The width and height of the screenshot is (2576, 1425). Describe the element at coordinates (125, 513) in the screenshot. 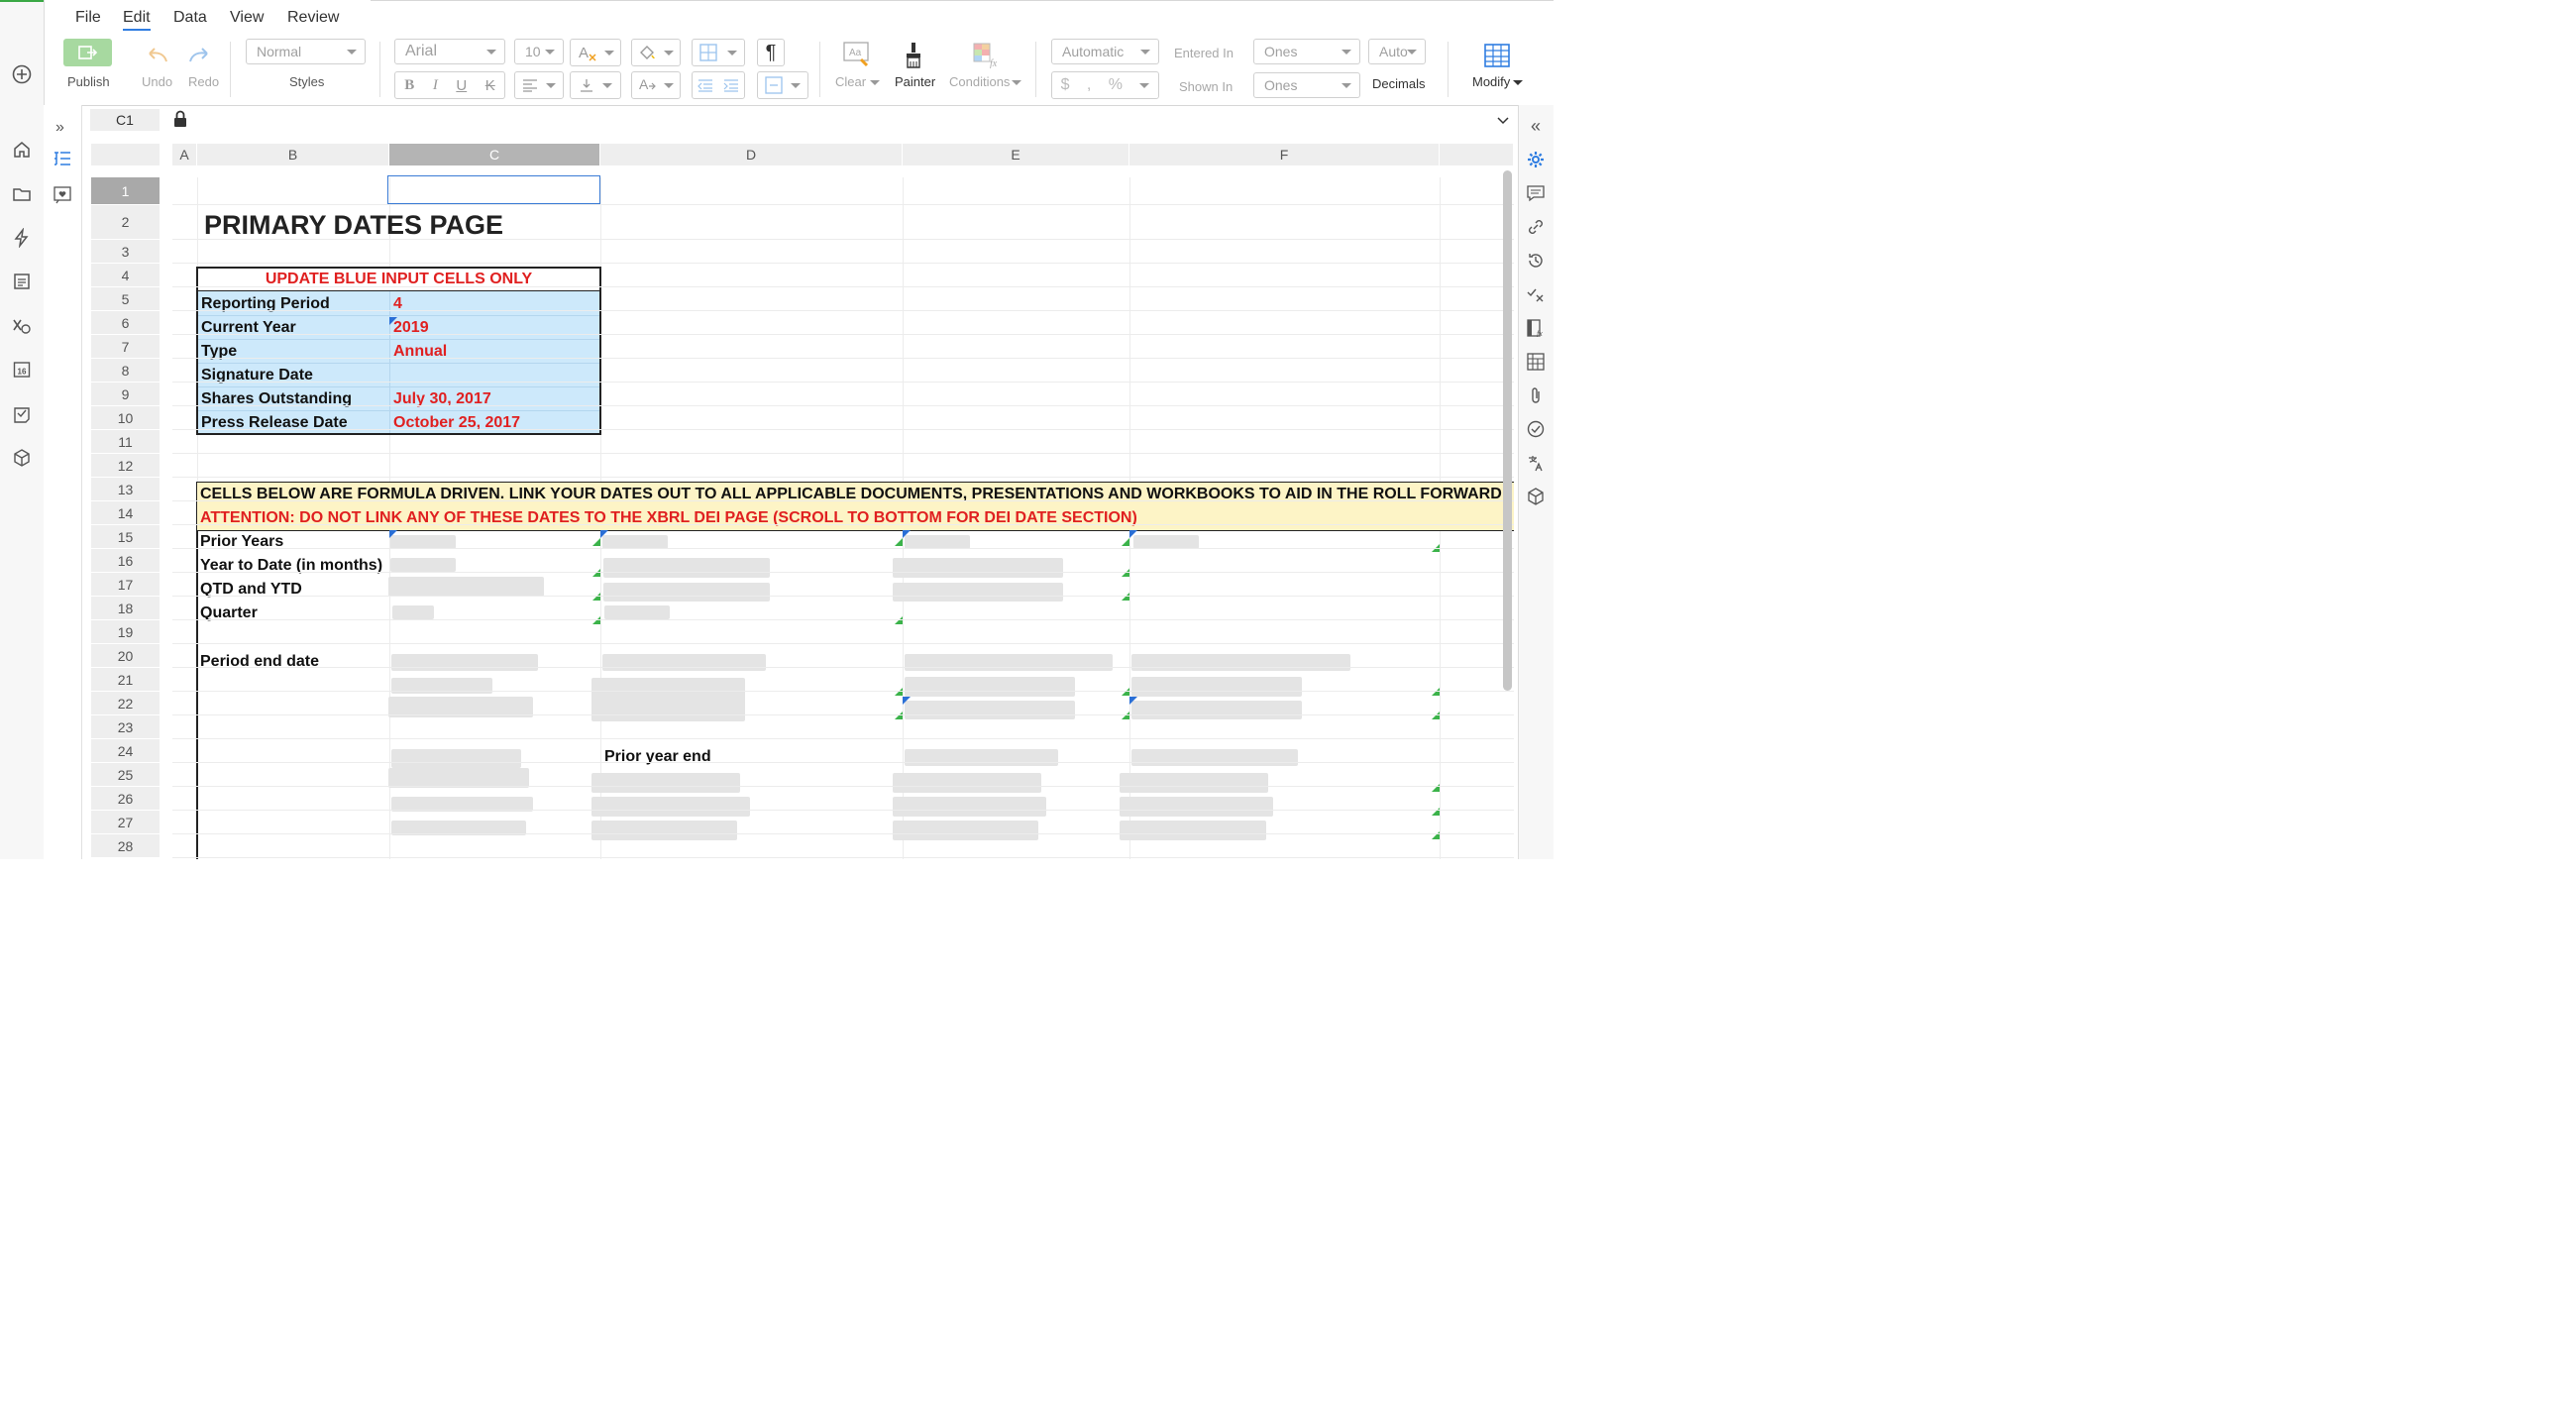

I see `row-header: 14` at that location.